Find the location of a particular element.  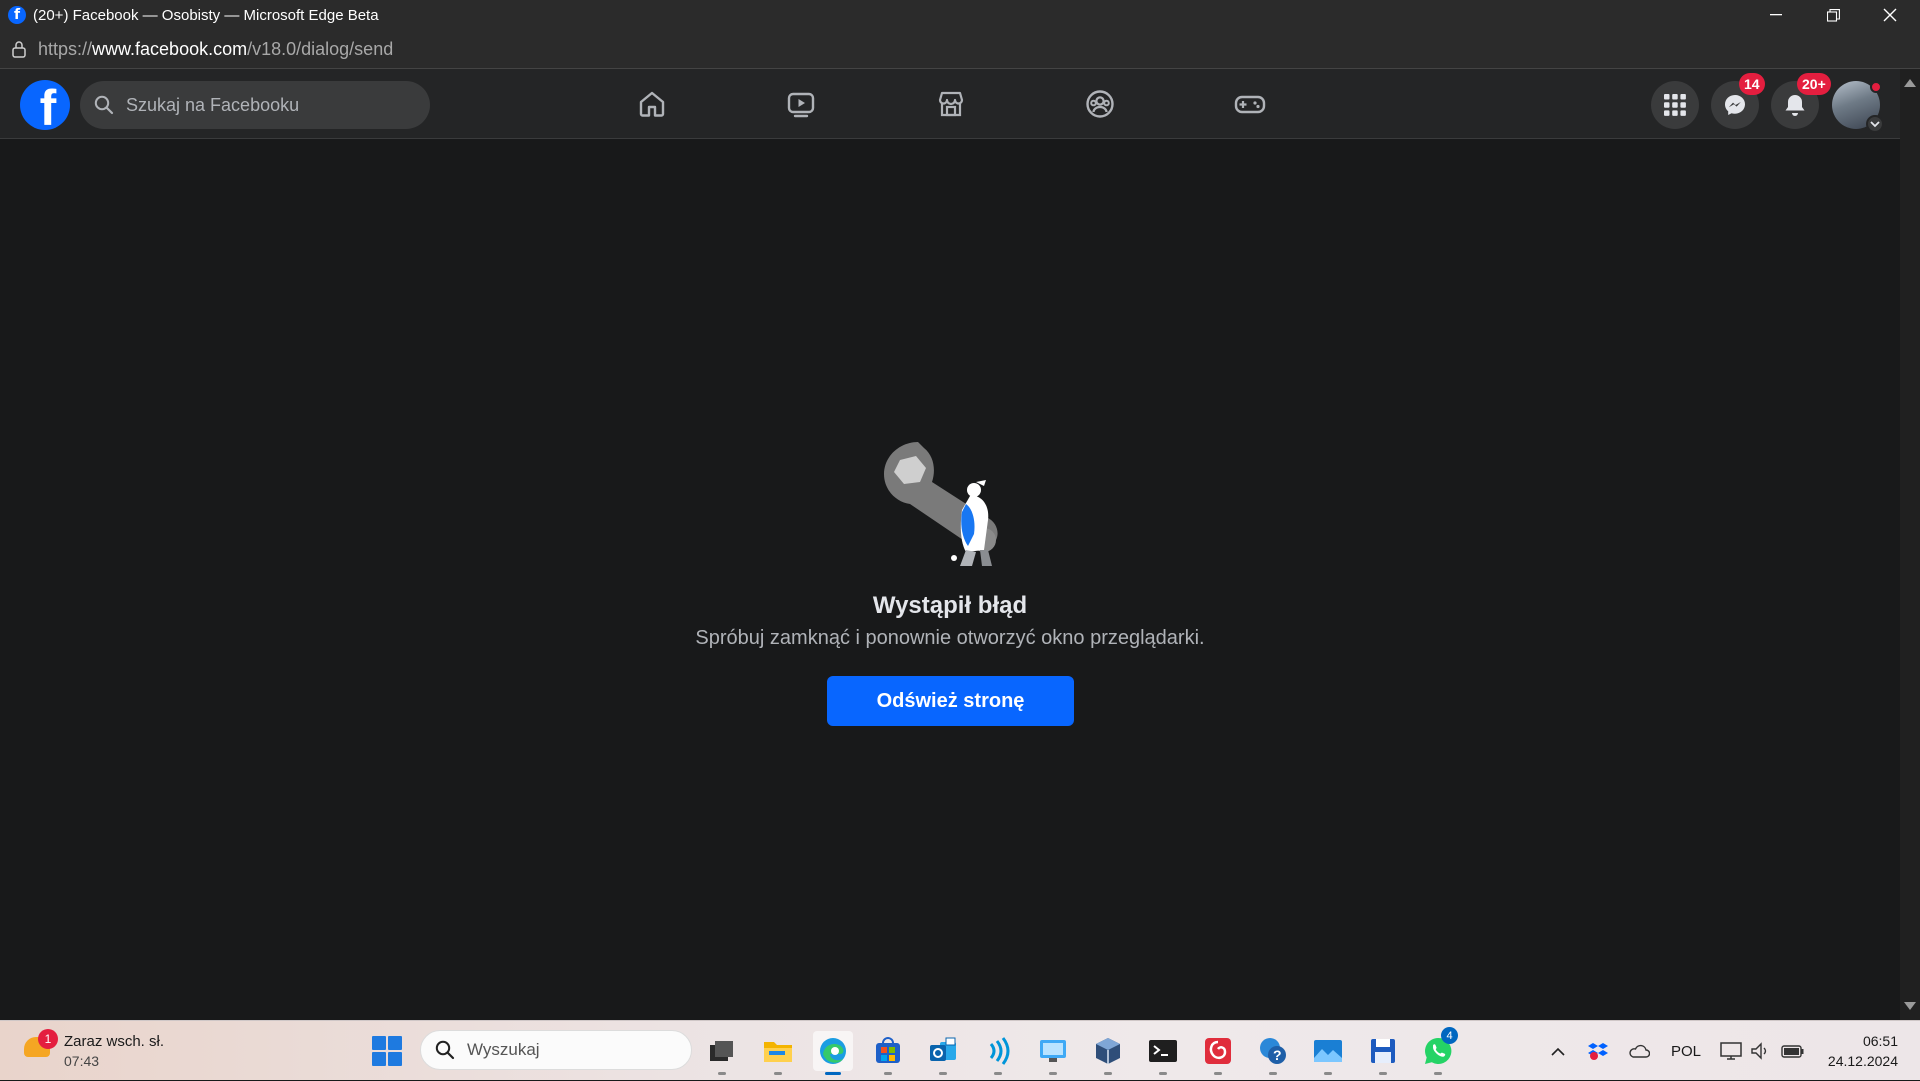

tab-marketplace is located at coordinates (951, 104).